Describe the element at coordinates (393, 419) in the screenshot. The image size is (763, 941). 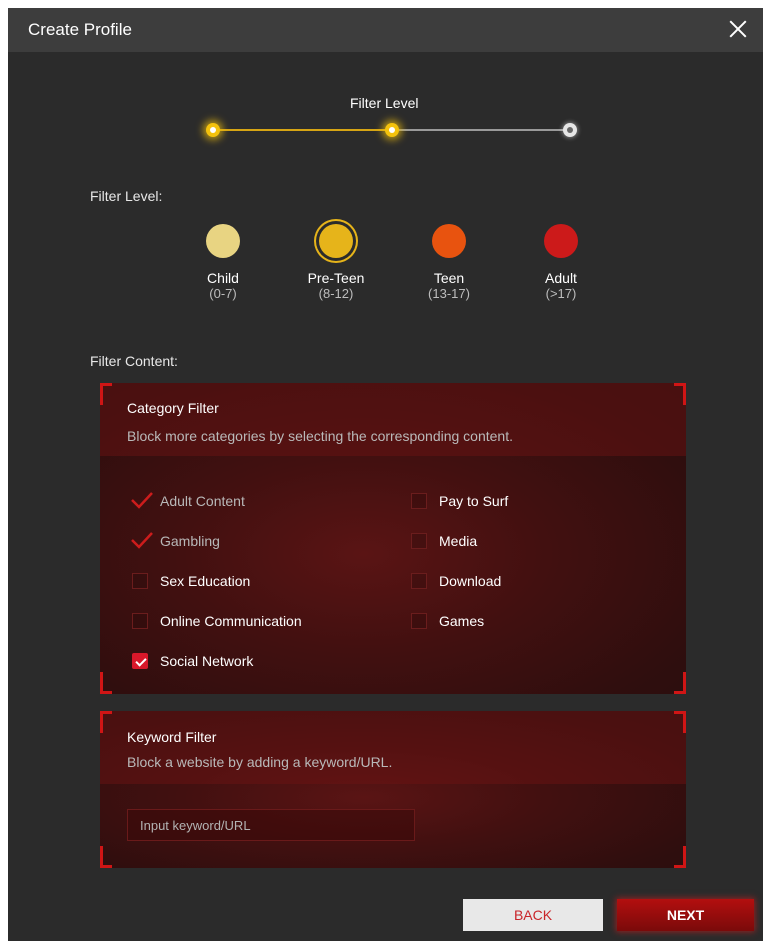
I see `category-filter-header` at that location.